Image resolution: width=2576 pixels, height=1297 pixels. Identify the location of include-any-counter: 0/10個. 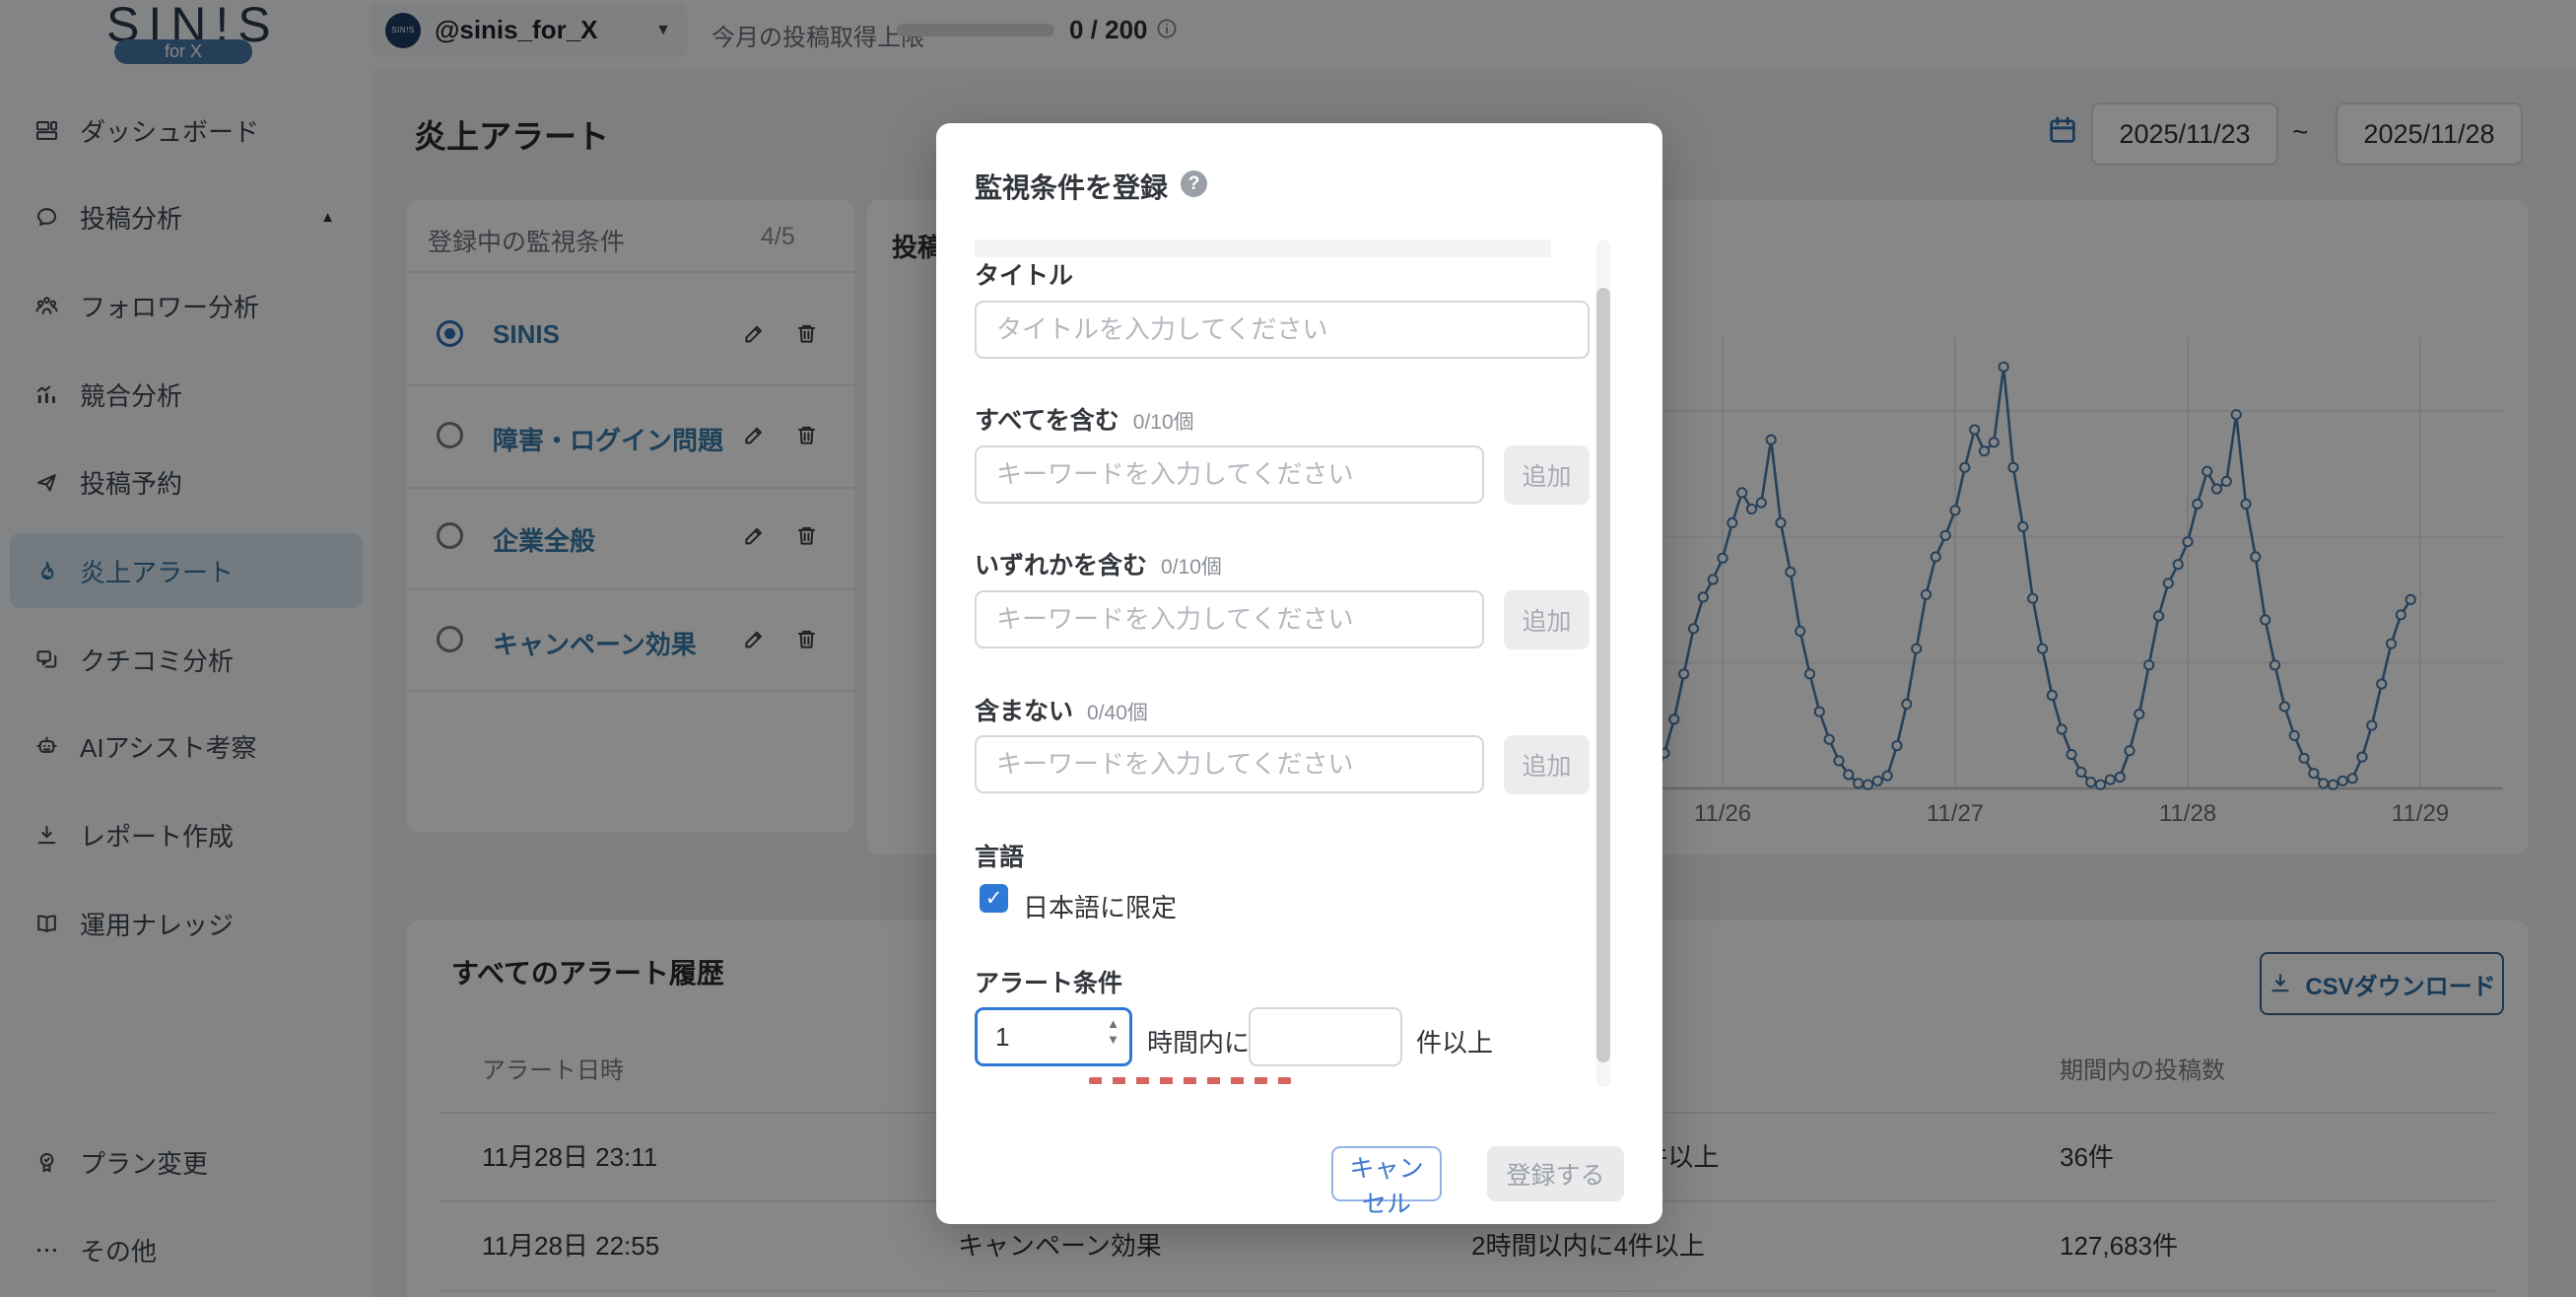
(1191, 567).